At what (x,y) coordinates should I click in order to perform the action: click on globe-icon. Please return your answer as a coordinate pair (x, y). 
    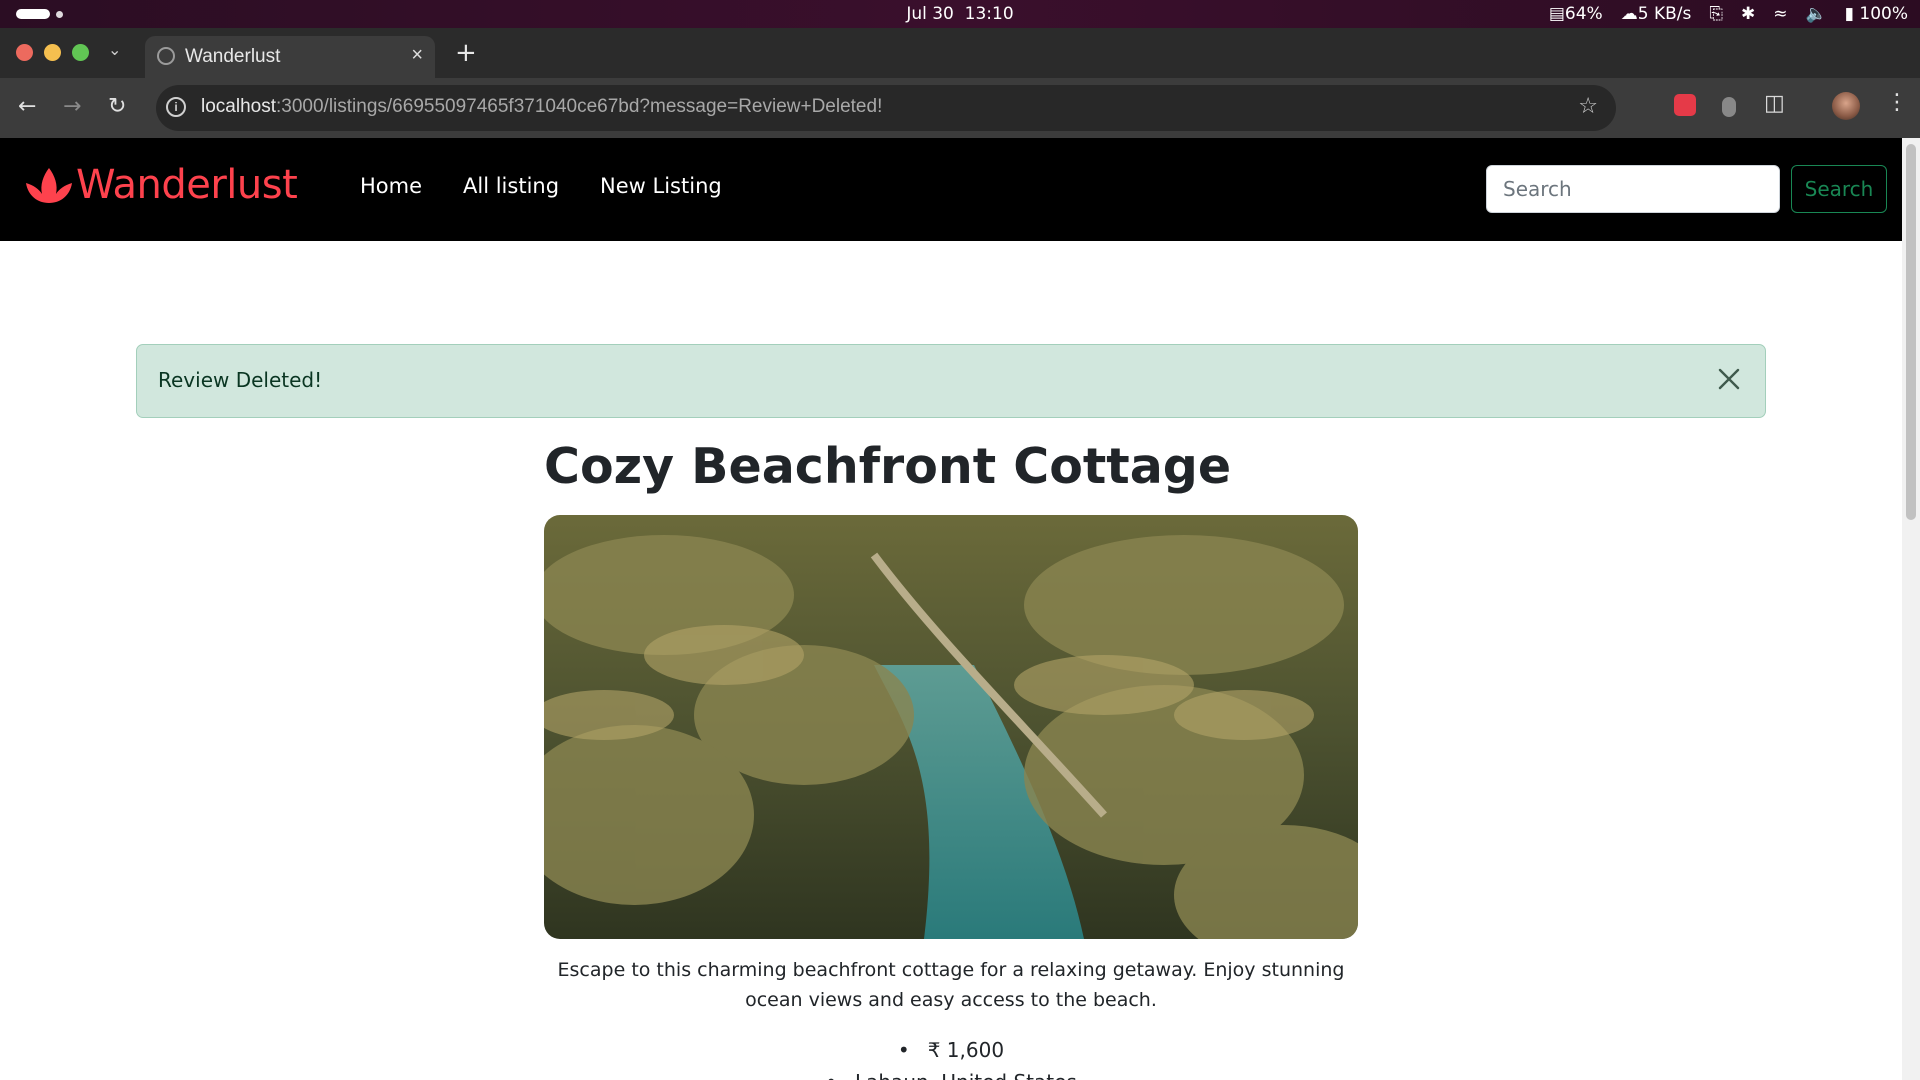
    Looking at the image, I should click on (166, 56).